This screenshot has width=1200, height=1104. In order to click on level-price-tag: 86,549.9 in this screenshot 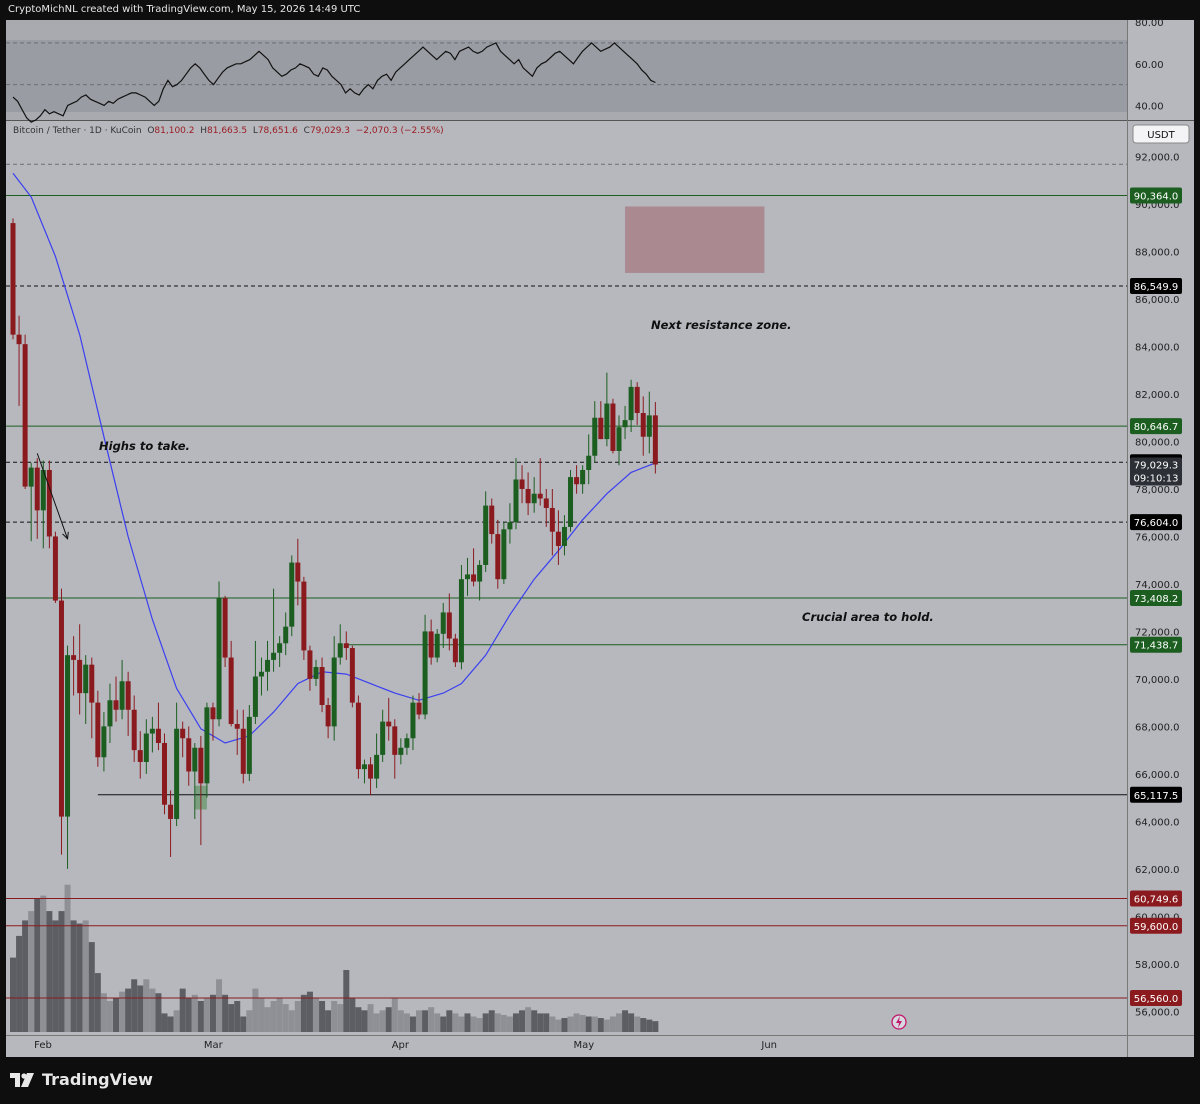, I will do `click(1156, 285)`.